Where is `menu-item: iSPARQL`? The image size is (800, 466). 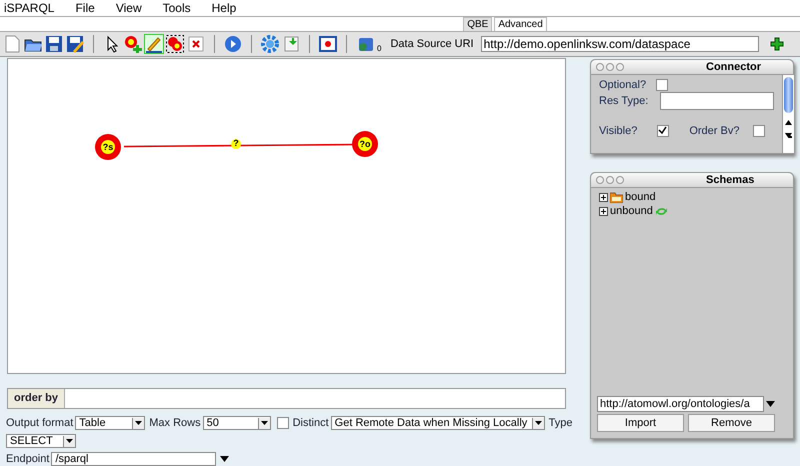
menu-item: iSPARQL is located at coordinates (32, 8).